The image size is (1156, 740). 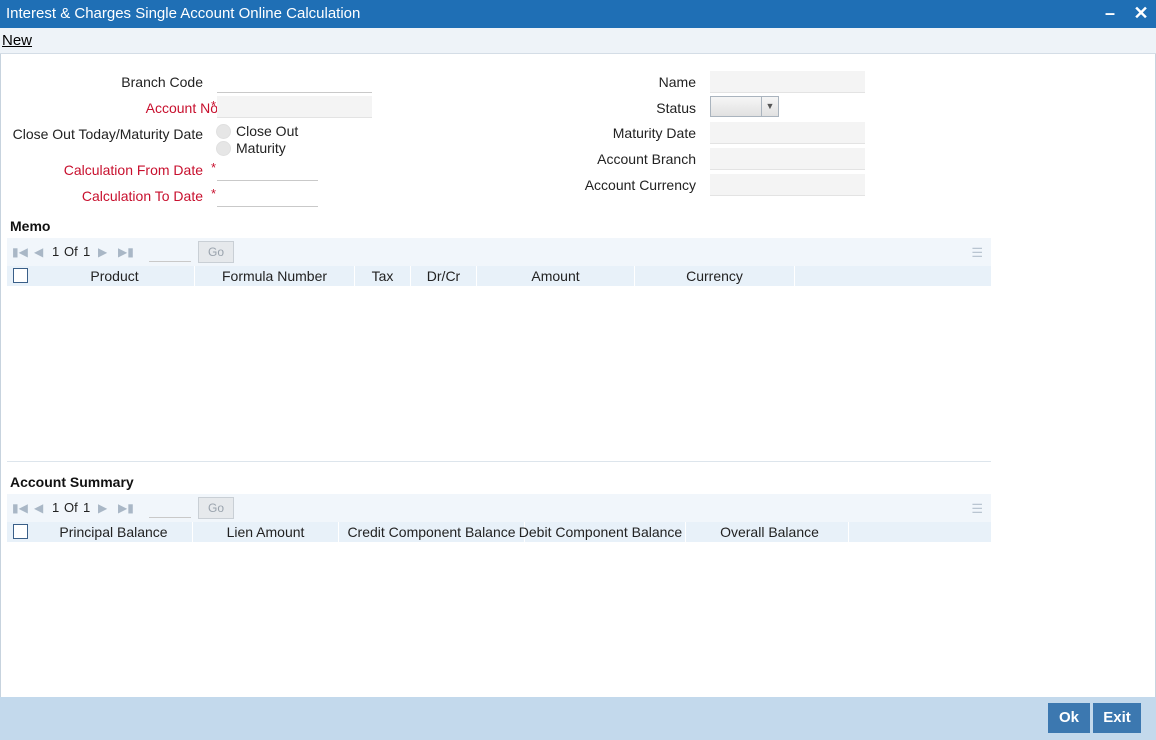 What do you see at coordinates (646, 159) in the screenshot?
I see `account-branch-label: Account Branch` at bounding box center [646, 159].